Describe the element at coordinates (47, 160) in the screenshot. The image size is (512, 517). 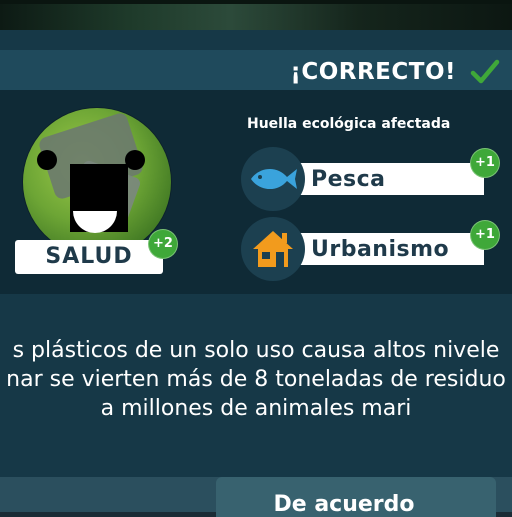
I see `planet-eye-left` at that location.